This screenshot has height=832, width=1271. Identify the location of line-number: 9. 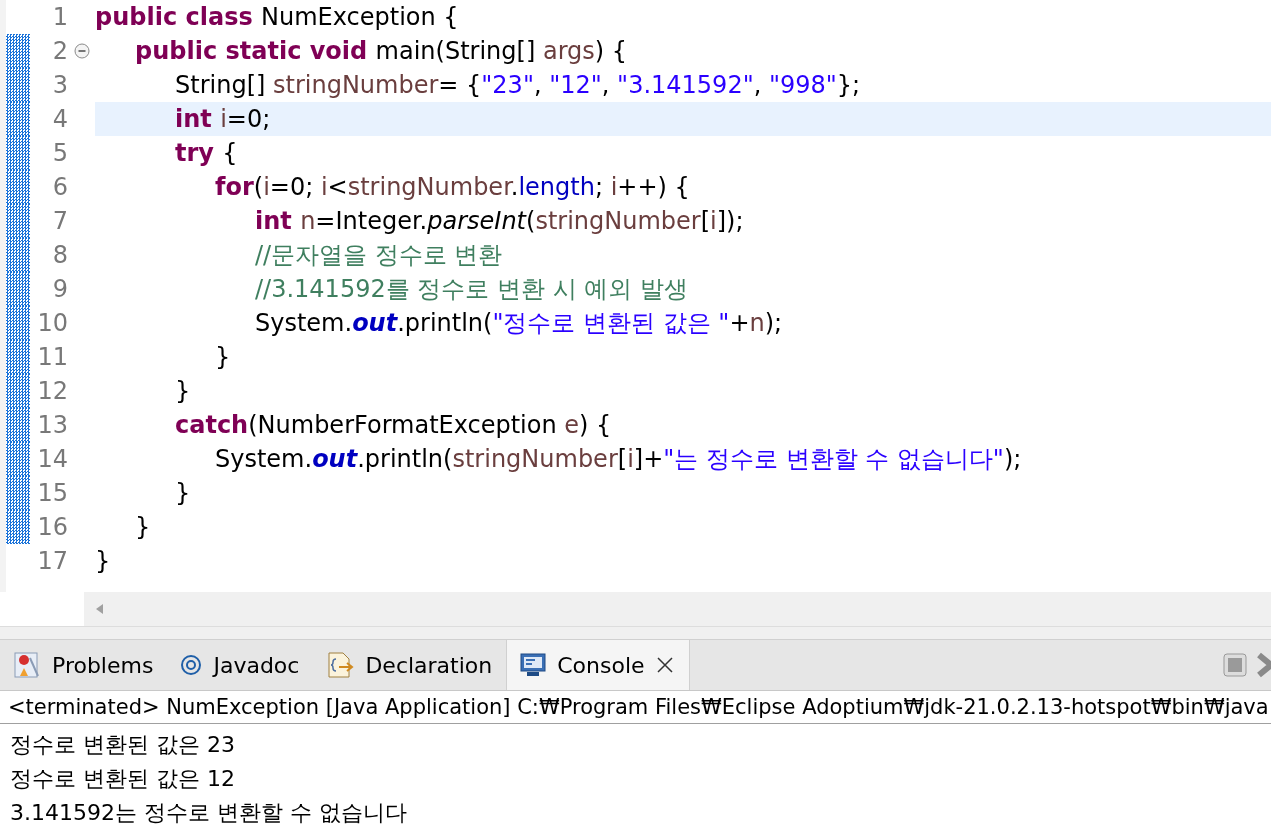
(59, 289).